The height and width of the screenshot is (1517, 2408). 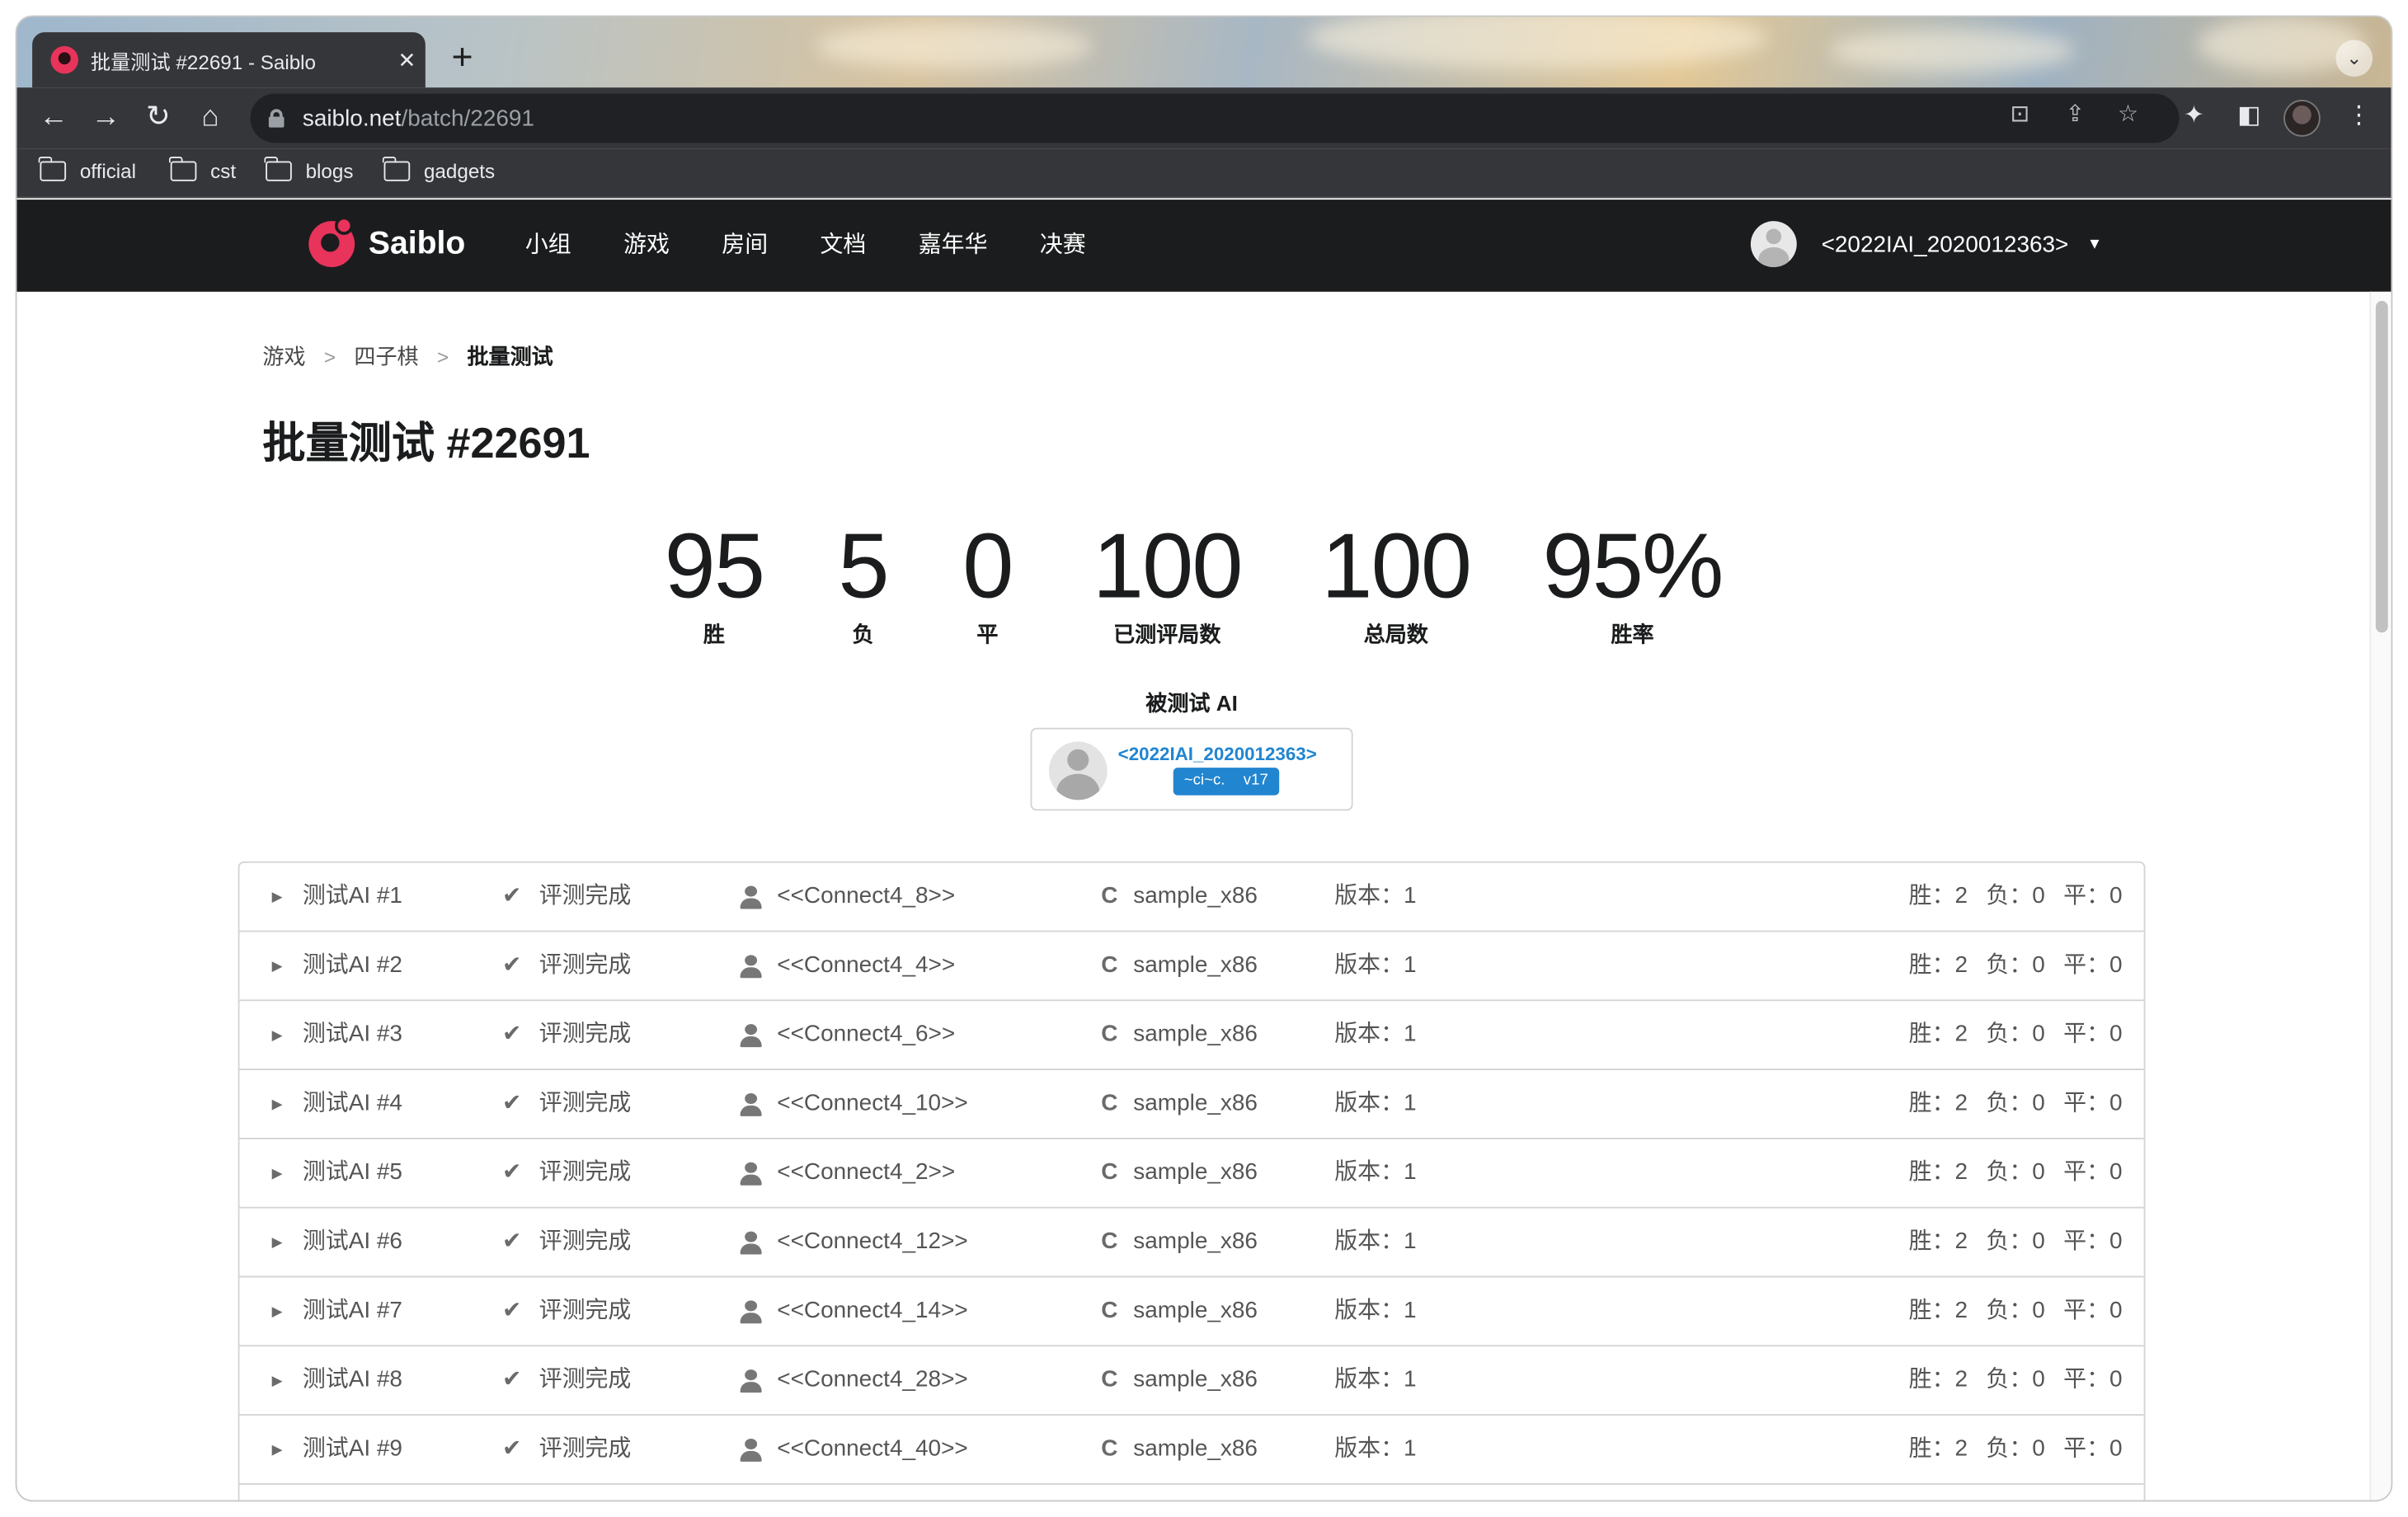 What do you see at coordinates (106, 117) in the screenshot?
I see `forward-icon: →` at bounding box center [106, 117].